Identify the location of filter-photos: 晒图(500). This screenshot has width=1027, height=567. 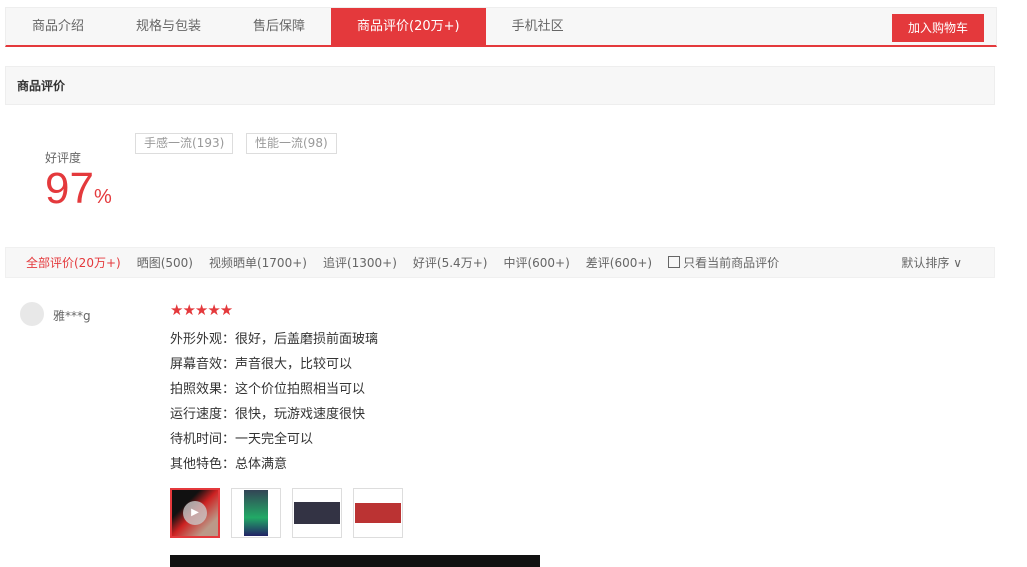
(165, 262).